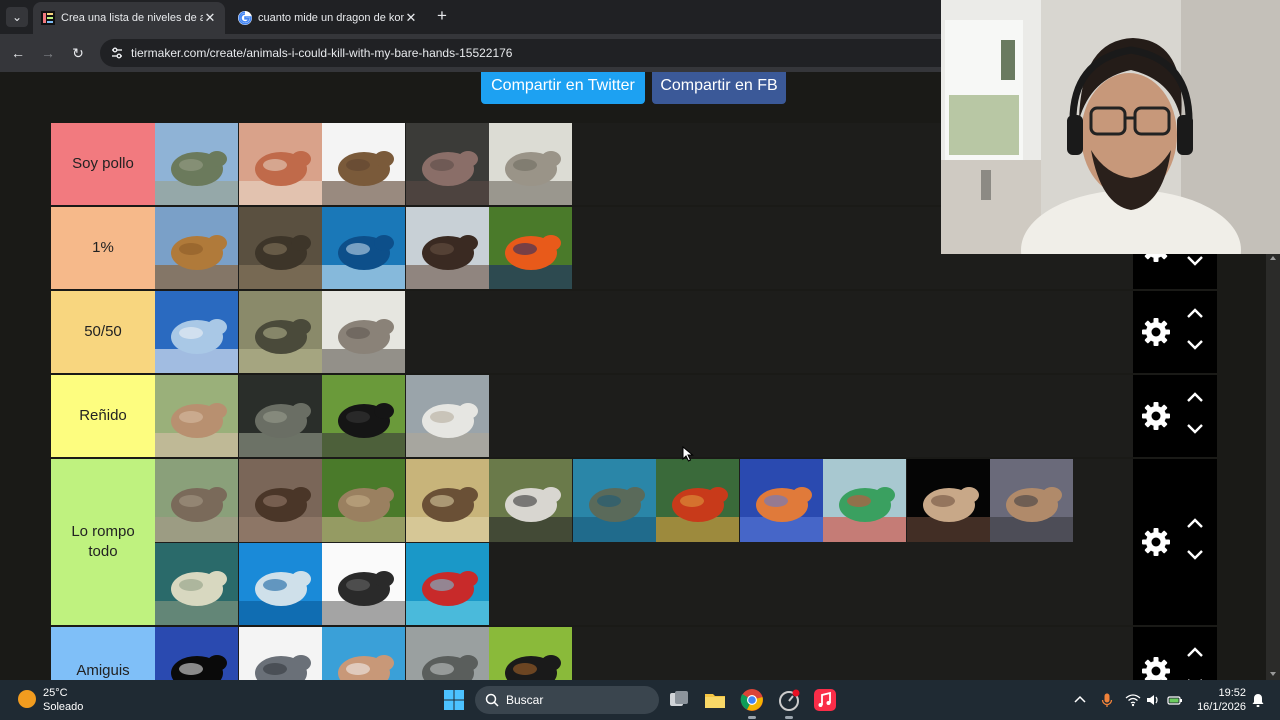 The height and width of the screenshot is (720, 1280). What do you see at coordinates (280, 584) in the screenshot?
I see `dolphin-image` at bounding box center [280, 584].